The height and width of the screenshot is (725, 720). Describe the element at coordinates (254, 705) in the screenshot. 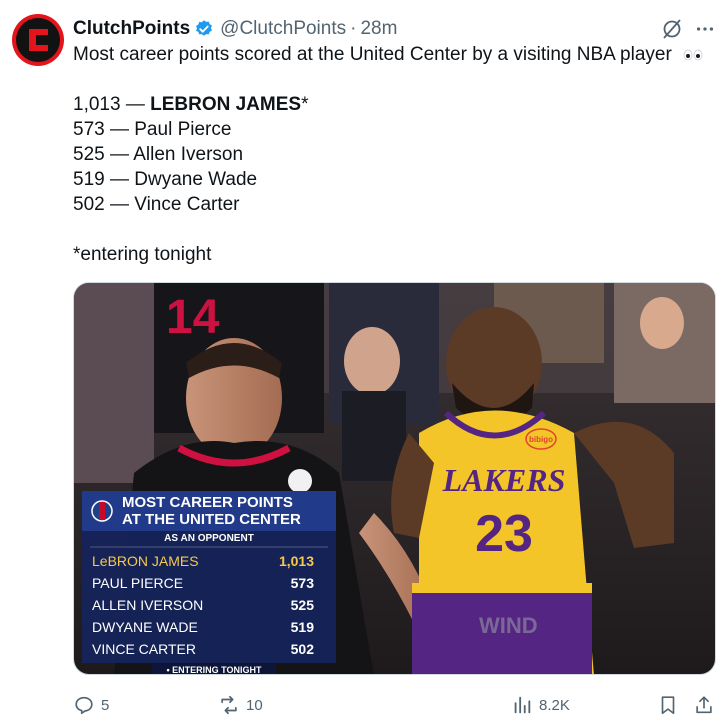

I see `repost-count: 10` at that location.